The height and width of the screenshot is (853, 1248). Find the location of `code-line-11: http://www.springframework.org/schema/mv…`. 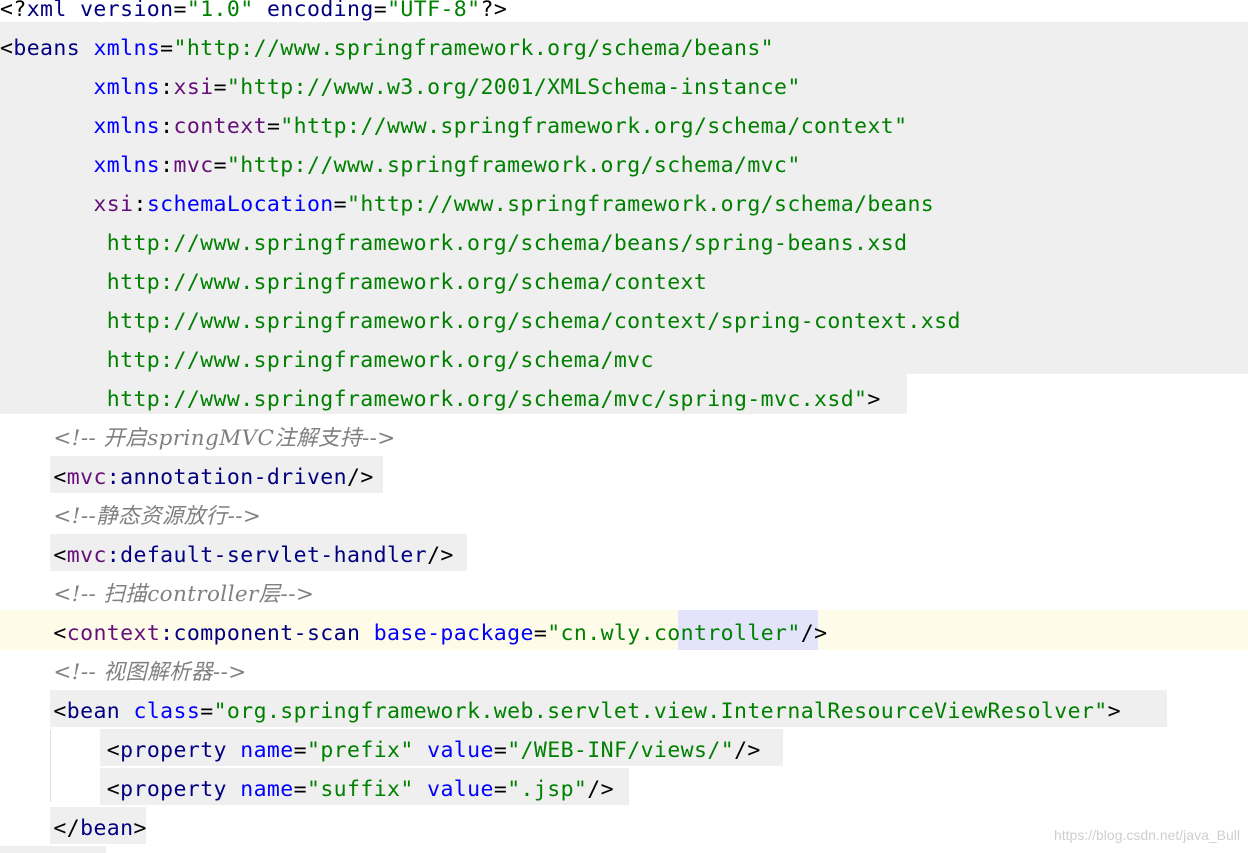

code-line-11: http://www.springframework.org/schema/mv… is located at coordinates (440, 399).